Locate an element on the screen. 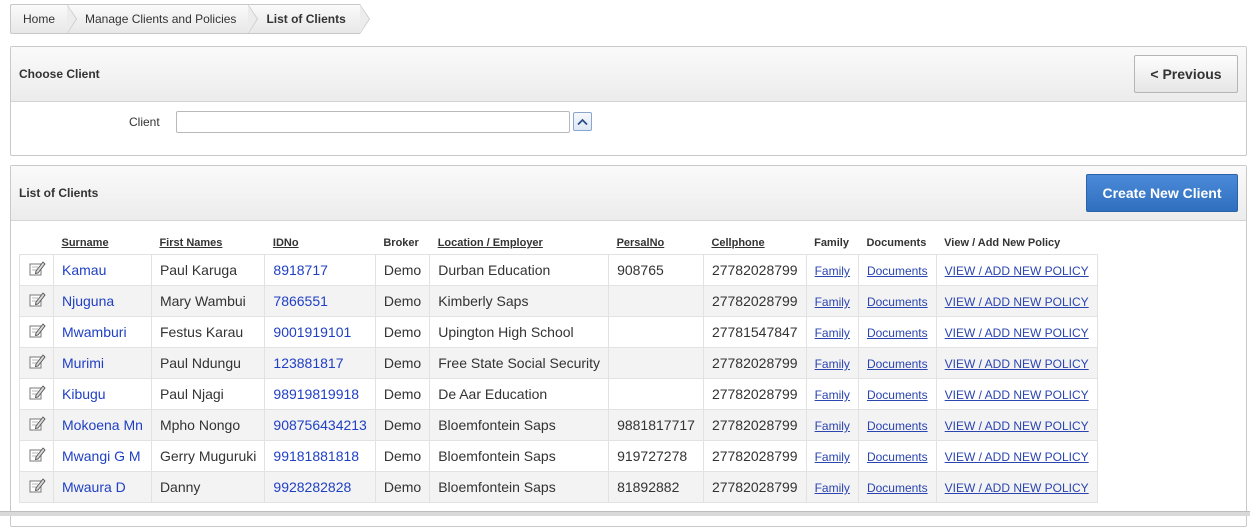  previous-button: < Previous is located at coordinates (1186, 74).